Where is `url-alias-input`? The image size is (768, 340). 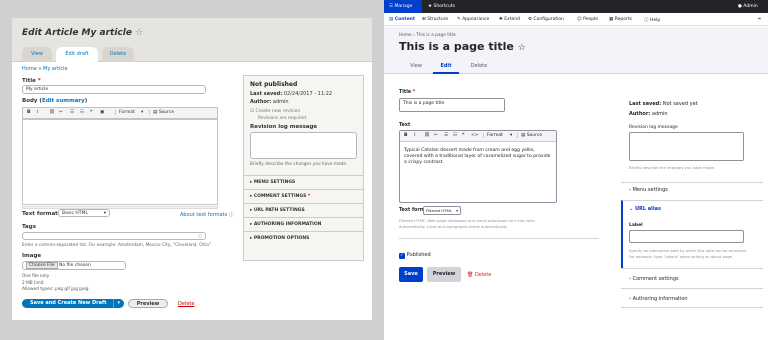
url-alias-input is located at coordinates (686, 236).